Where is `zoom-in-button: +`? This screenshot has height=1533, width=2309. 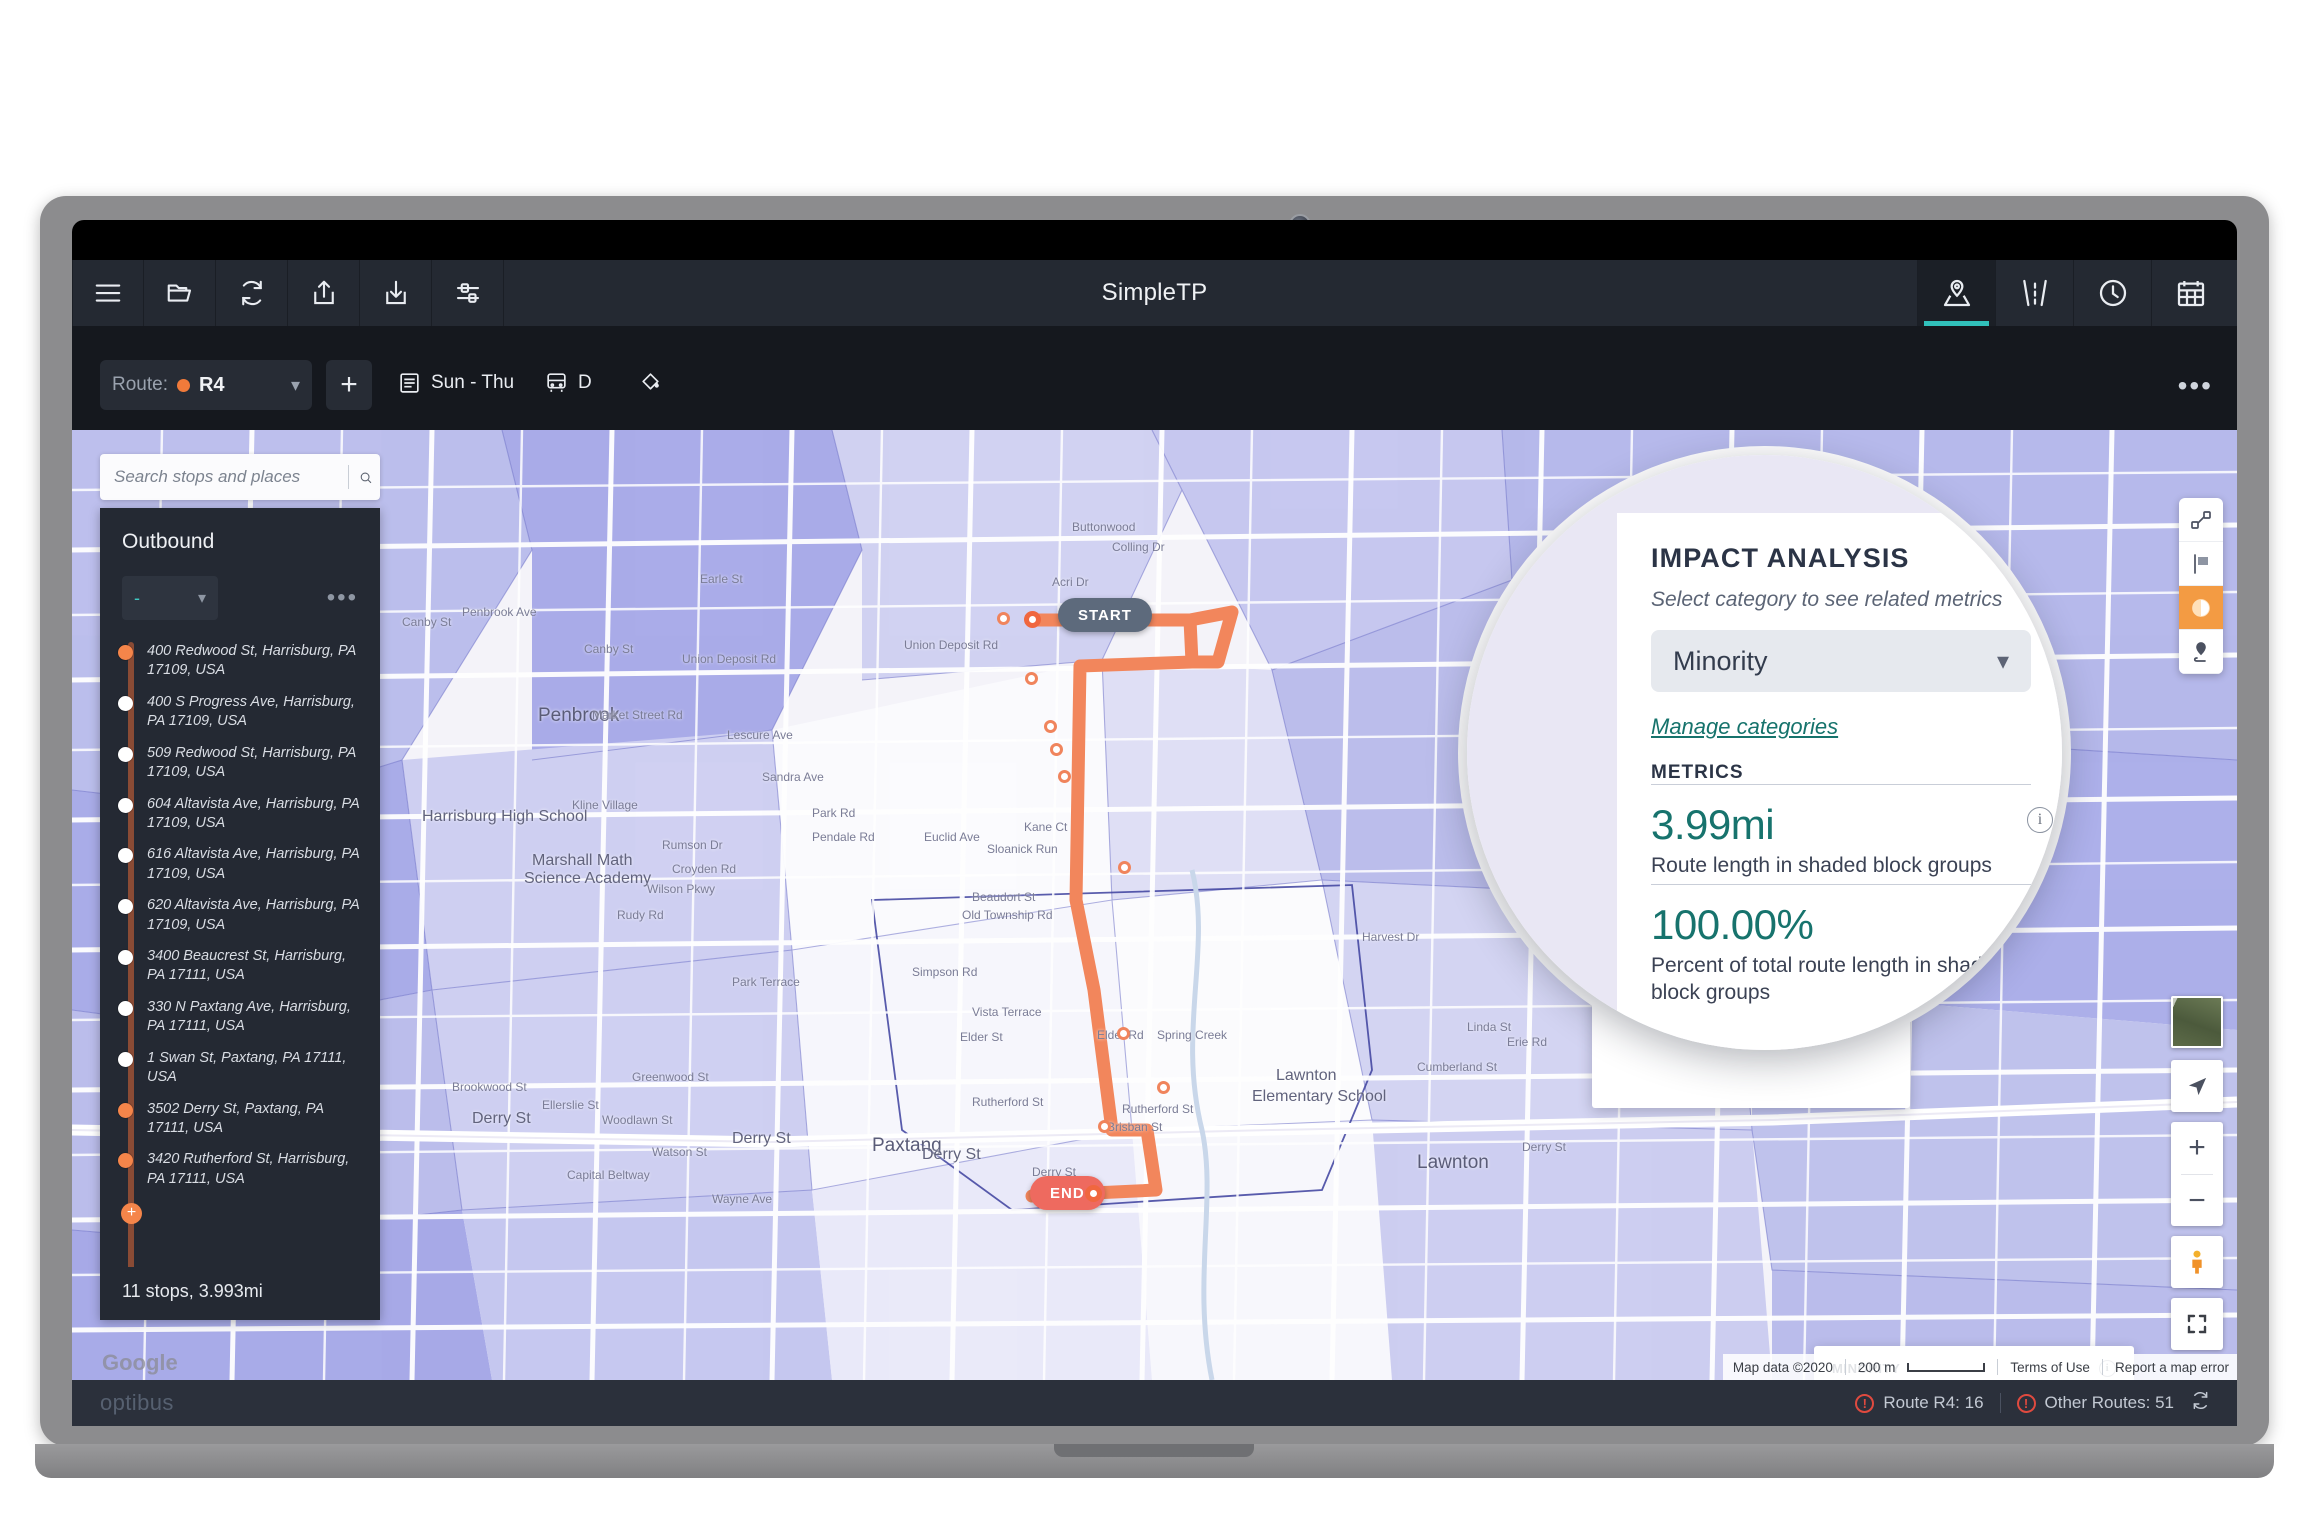
zoom-in-button: + is located at coordinates (2197, 1147).